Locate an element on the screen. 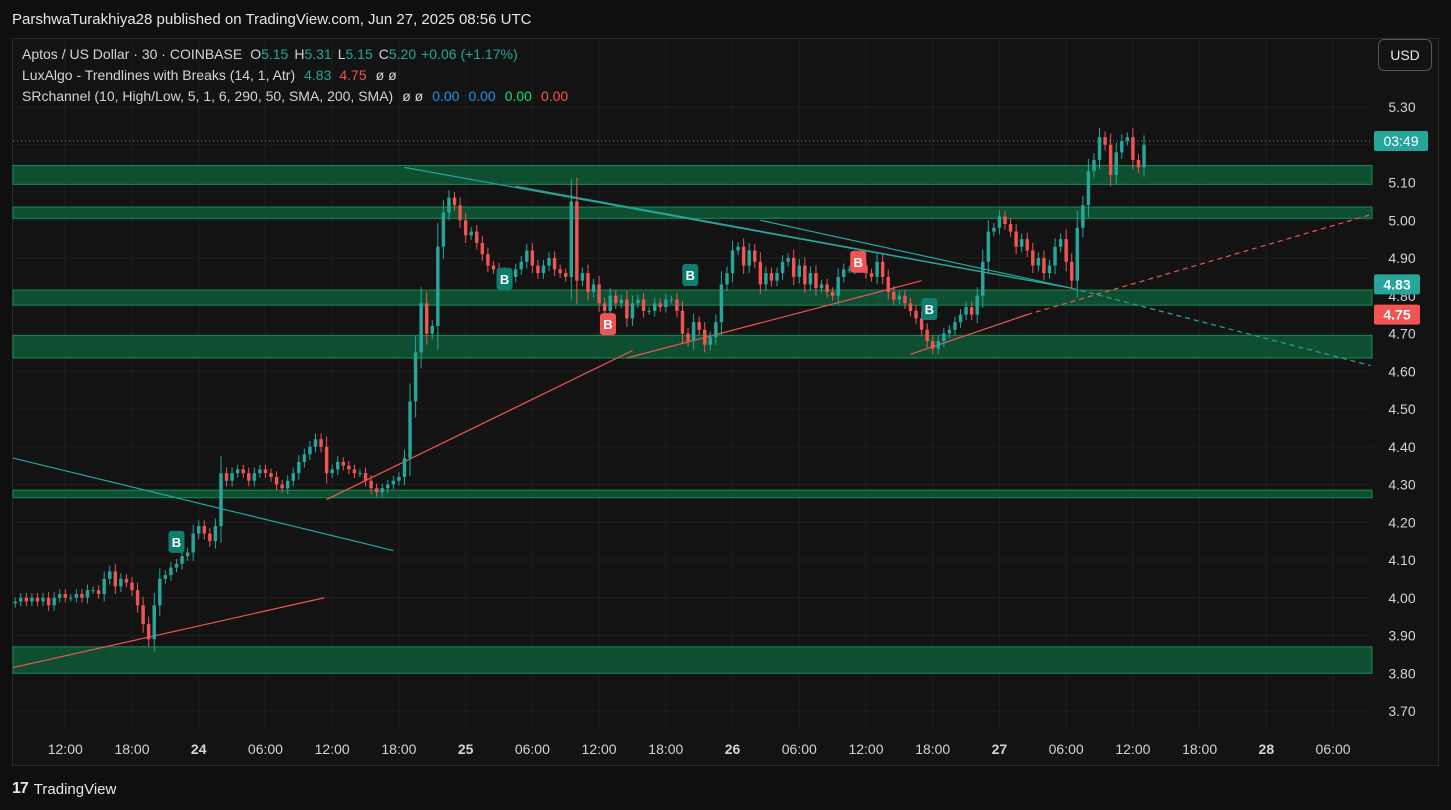 Image resolution: width=1451 pixels, height=810 pixels. bearish-break-marker: B is located at coordinates (607, 324).